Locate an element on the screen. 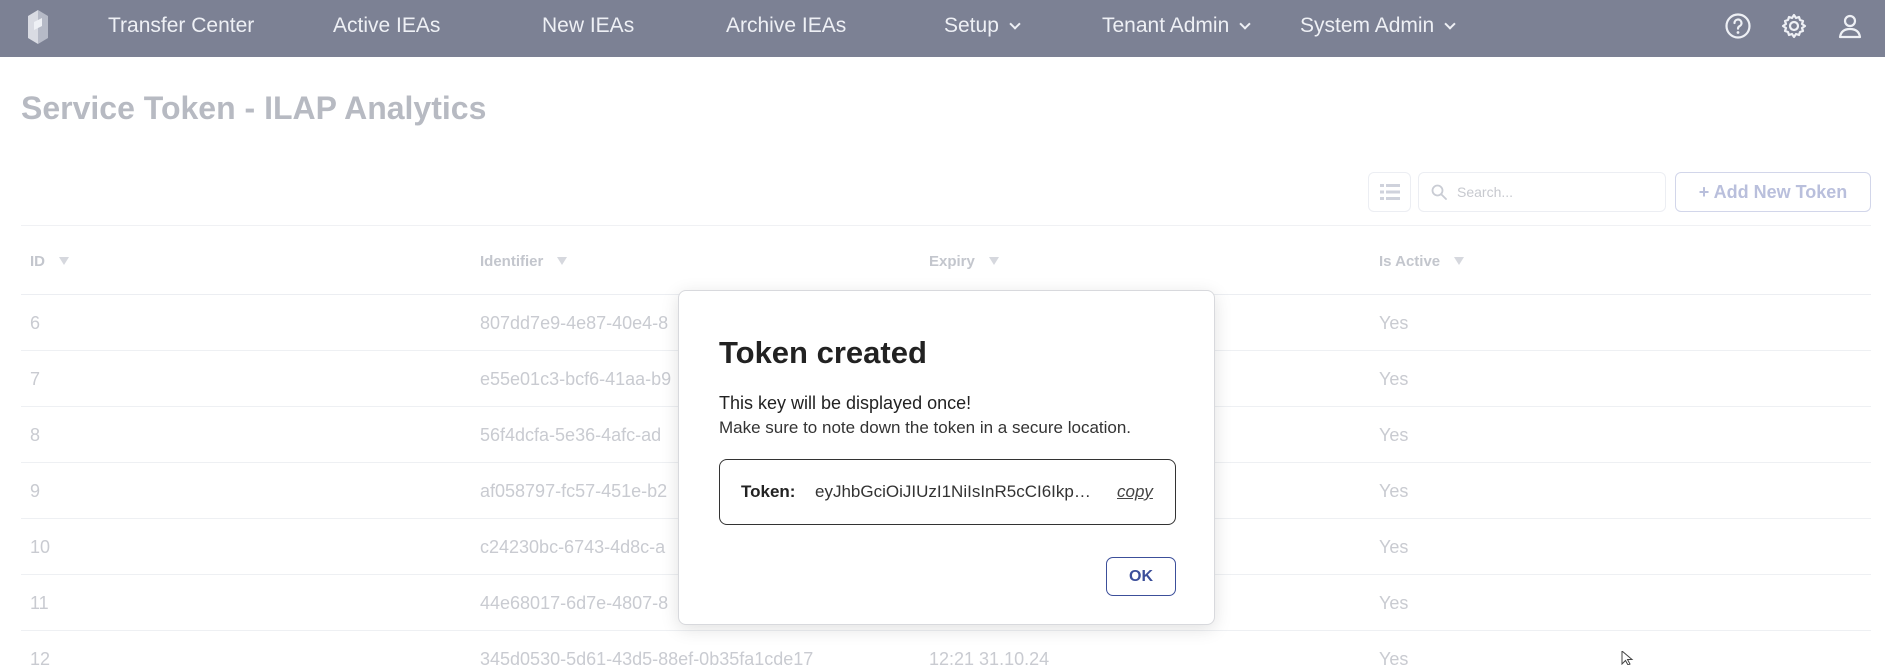  nav-setup-dropdown: Setup is located at coordinates (982, 26).